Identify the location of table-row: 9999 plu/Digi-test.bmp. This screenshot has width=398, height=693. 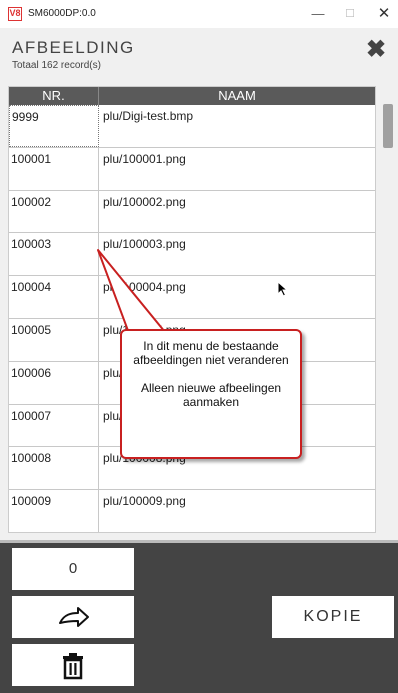
(192, 126).